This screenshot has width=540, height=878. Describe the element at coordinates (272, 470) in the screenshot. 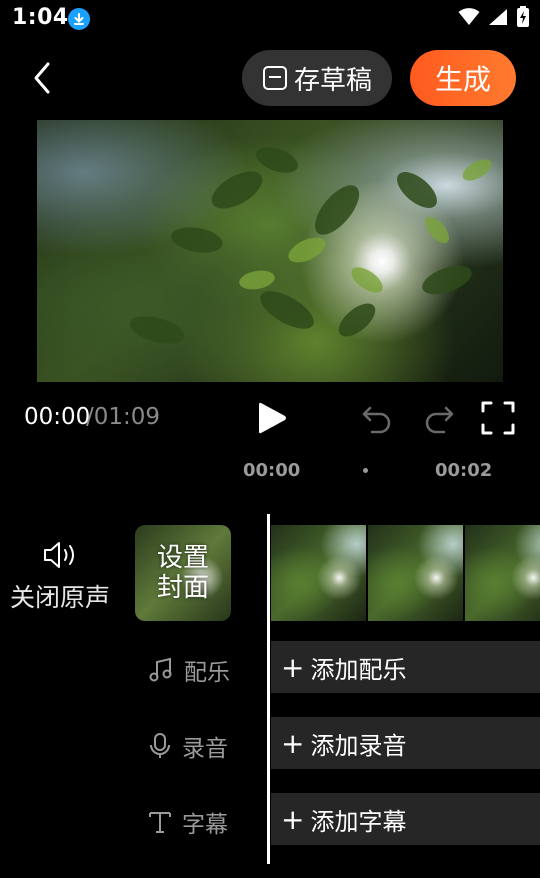

I see `ruler-tick: 00:00` at that location.